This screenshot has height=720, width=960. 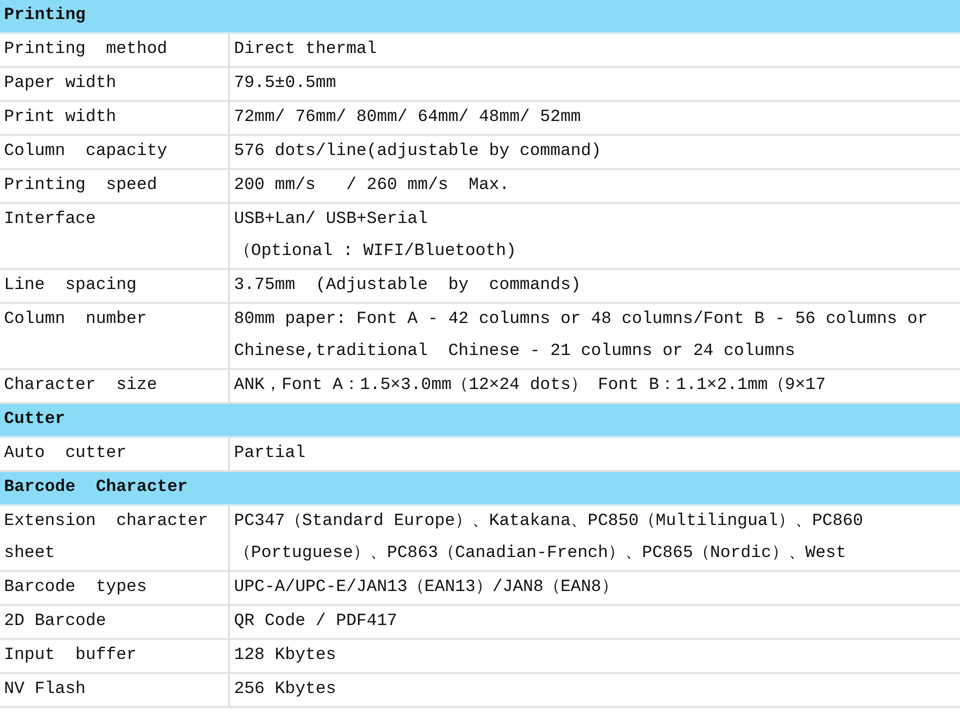 What do you see at coordinates (407, 118) in the screenshot?
I see `spec-value: 72mm/ 76mm/ 80mm/ 64mm/ 48mm/ 52mm` at bounding box center [407, 118].